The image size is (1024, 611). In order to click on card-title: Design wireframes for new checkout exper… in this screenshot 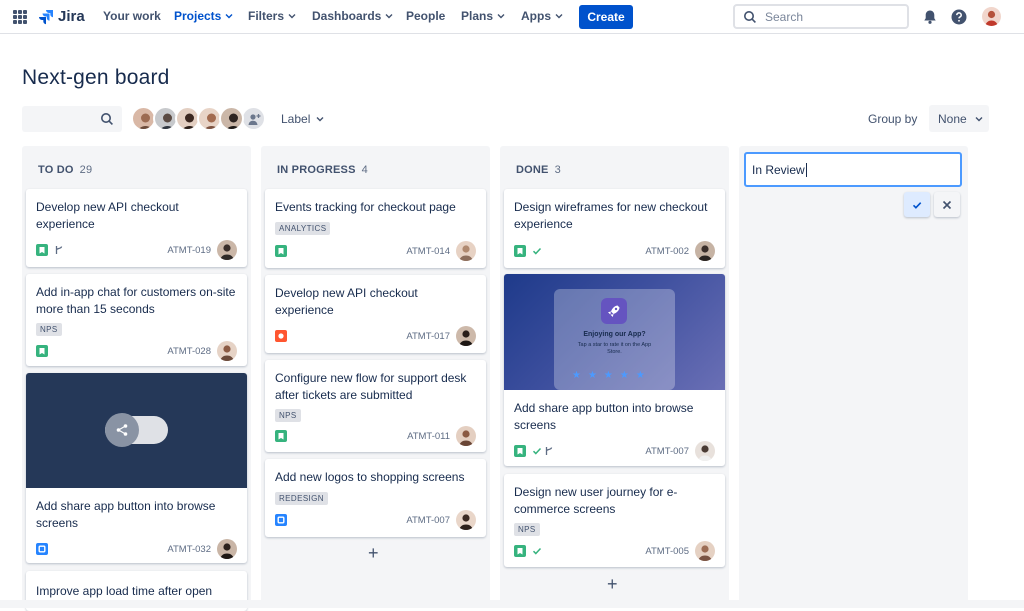, I will do `click(611, 215)`.